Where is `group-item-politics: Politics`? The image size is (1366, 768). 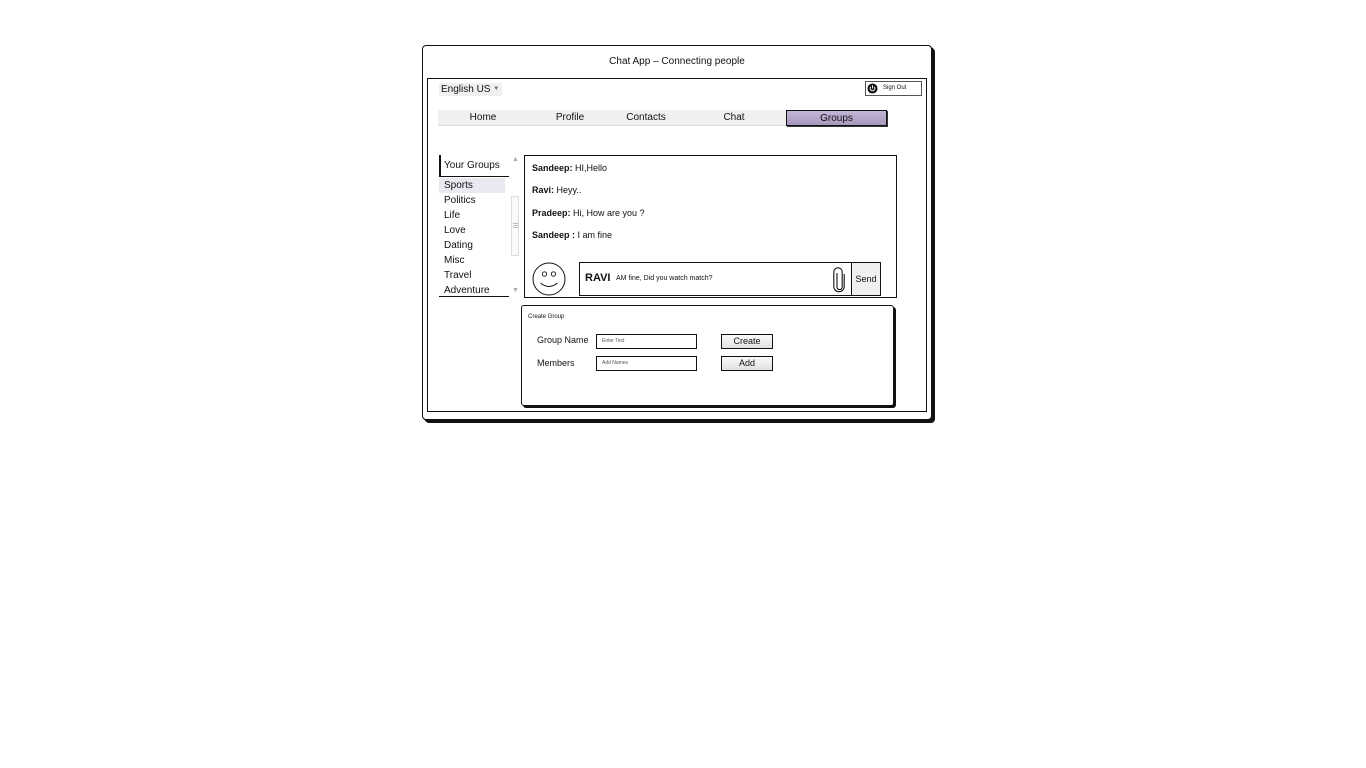
group-item-politics: Politics is located at coordinates (474, 200).